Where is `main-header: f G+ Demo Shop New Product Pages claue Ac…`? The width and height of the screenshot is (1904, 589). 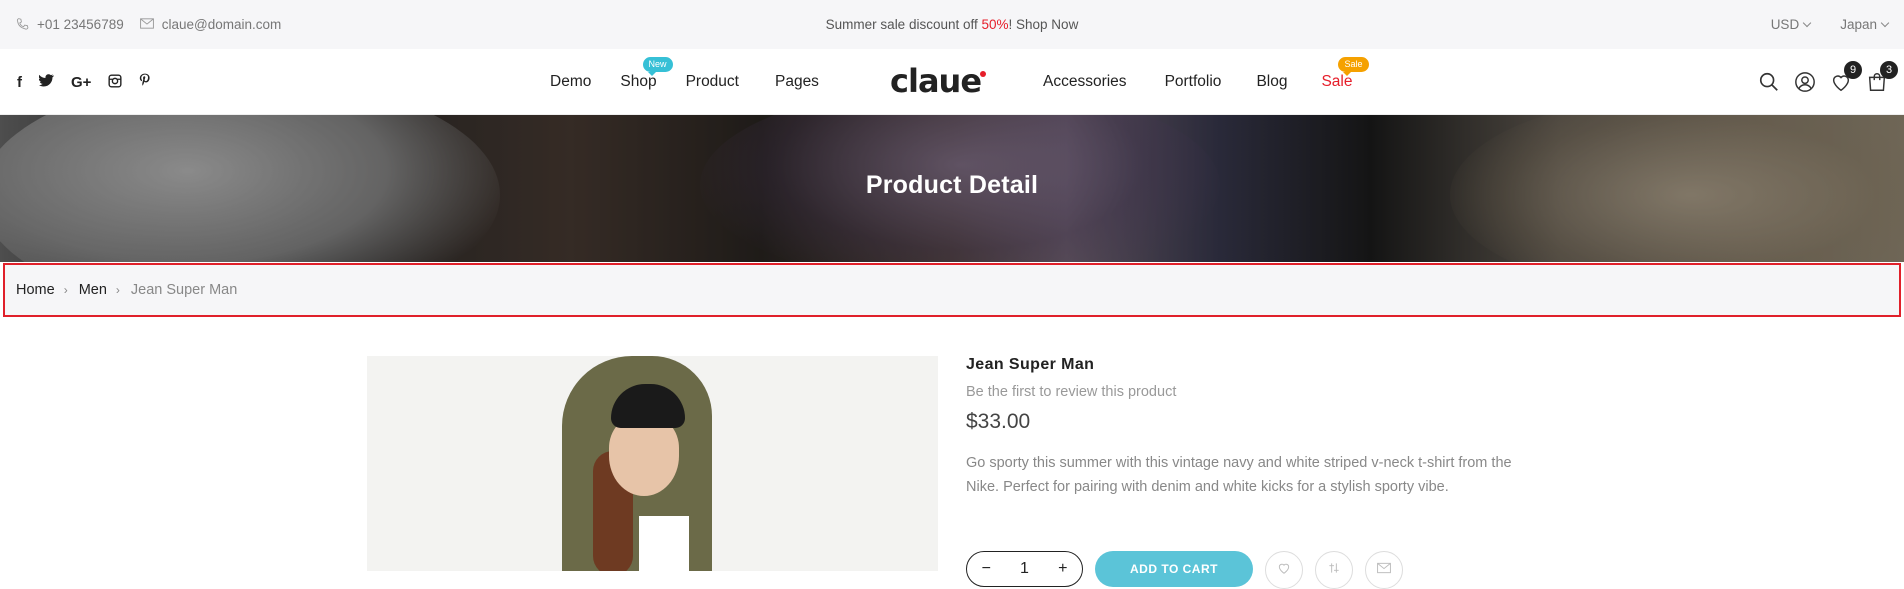
main-header: f G+ Demo Shop New Product Pages claue Ac… is located at coordinates (952, 82).